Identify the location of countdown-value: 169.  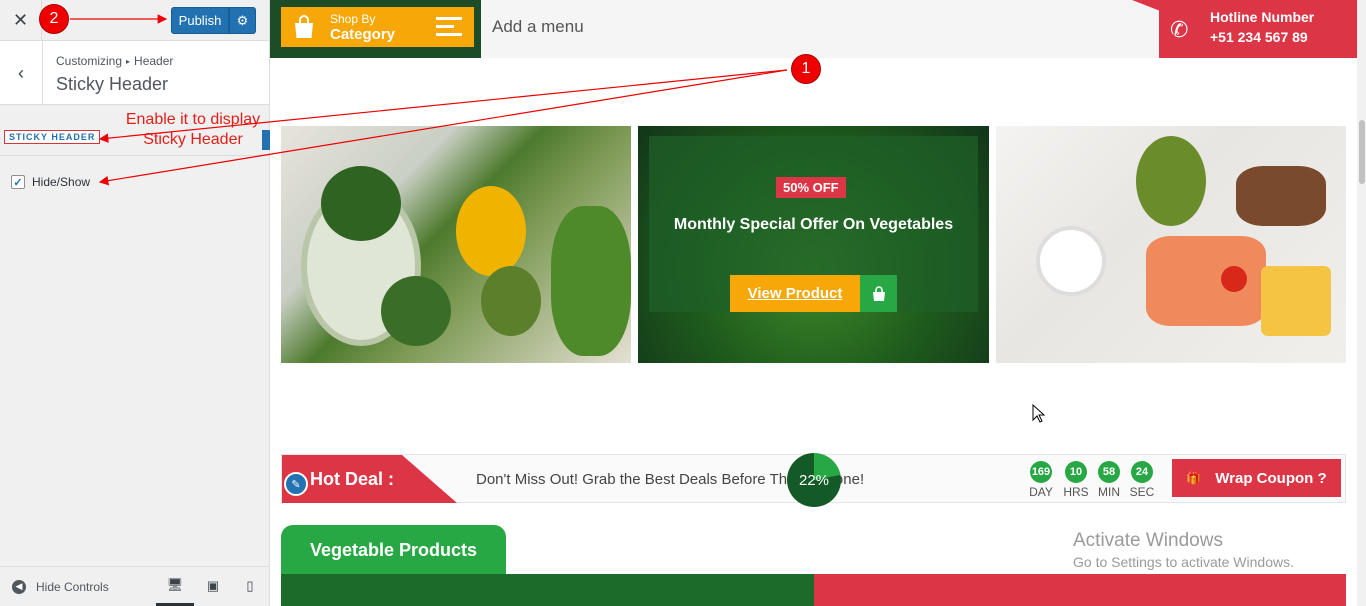
(1041, 472).